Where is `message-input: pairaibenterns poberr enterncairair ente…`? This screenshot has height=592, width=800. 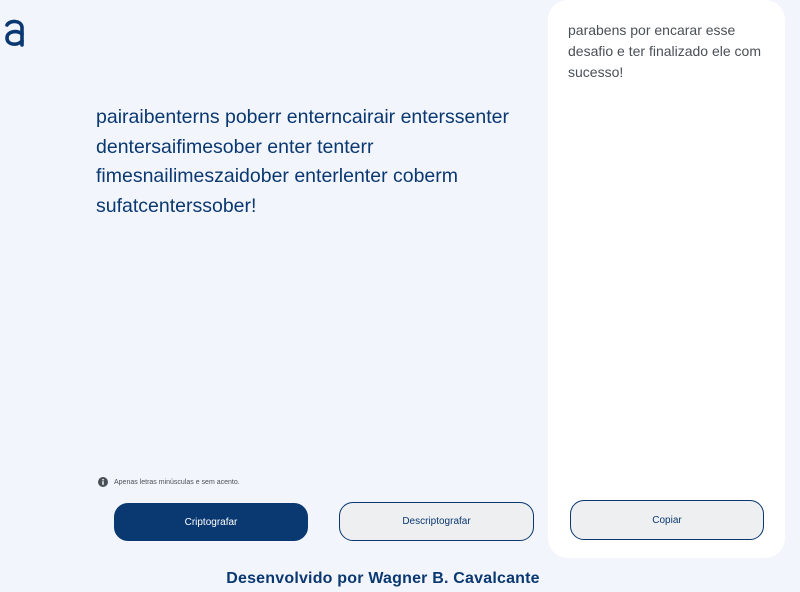
message-input: pairaibenterns poberr enterncairair ente… is located at coordinates (306, 162).